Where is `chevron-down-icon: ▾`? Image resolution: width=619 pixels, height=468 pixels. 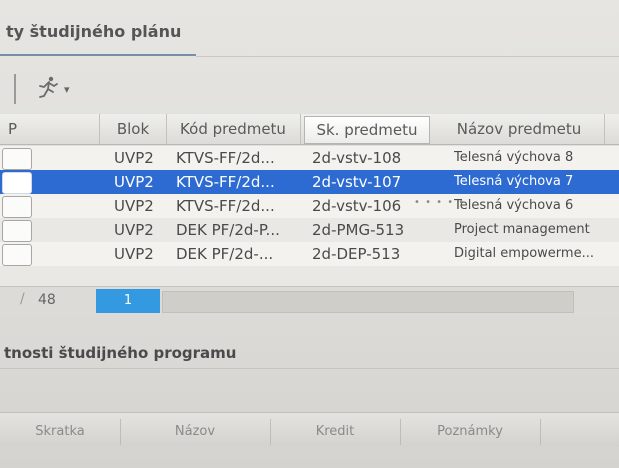
chevron-down-icon: ▾ is located at coordinates (67, 89).